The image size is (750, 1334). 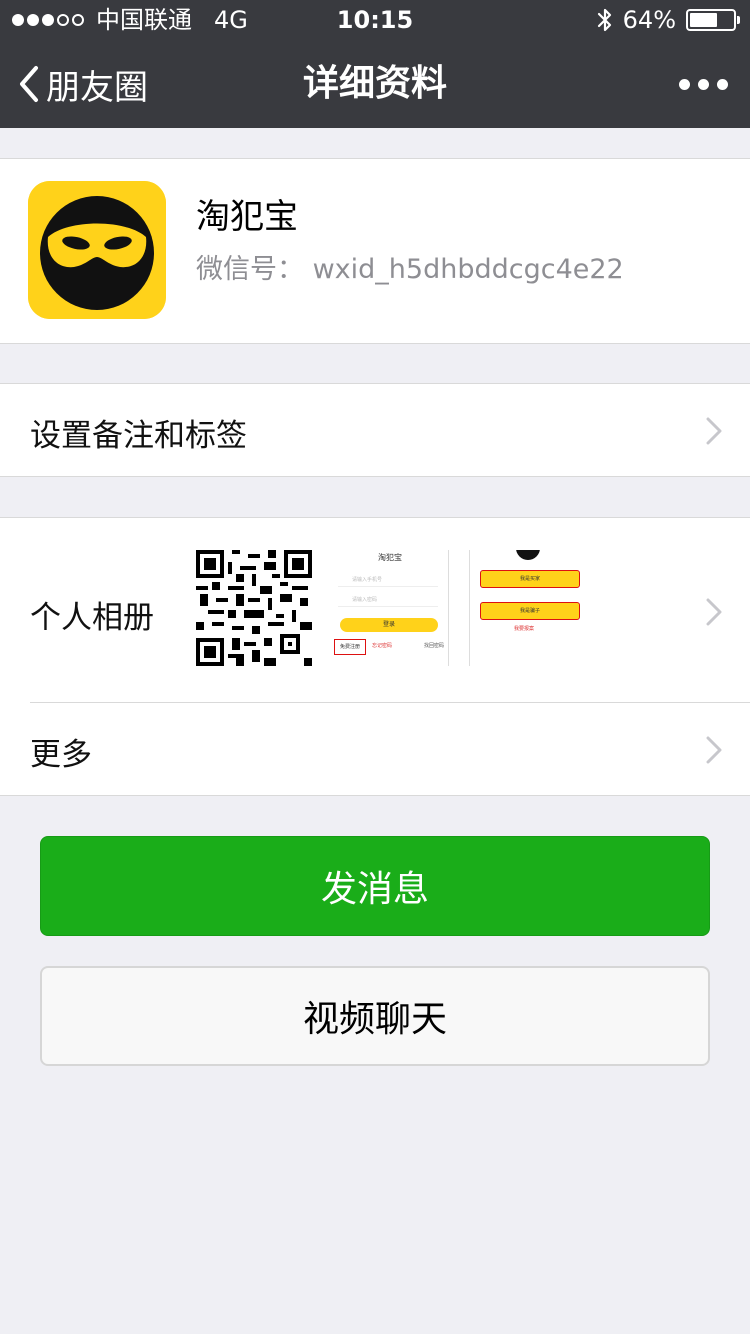 I want to click on album-thumbnail-menu: 我是买家 我是骗子 我要报案, so click(x=527, y=608).